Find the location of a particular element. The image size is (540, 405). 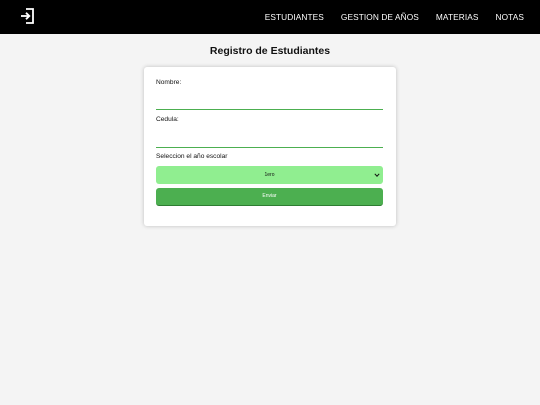

year-select: 1ero is located at coordinates (269, 175).